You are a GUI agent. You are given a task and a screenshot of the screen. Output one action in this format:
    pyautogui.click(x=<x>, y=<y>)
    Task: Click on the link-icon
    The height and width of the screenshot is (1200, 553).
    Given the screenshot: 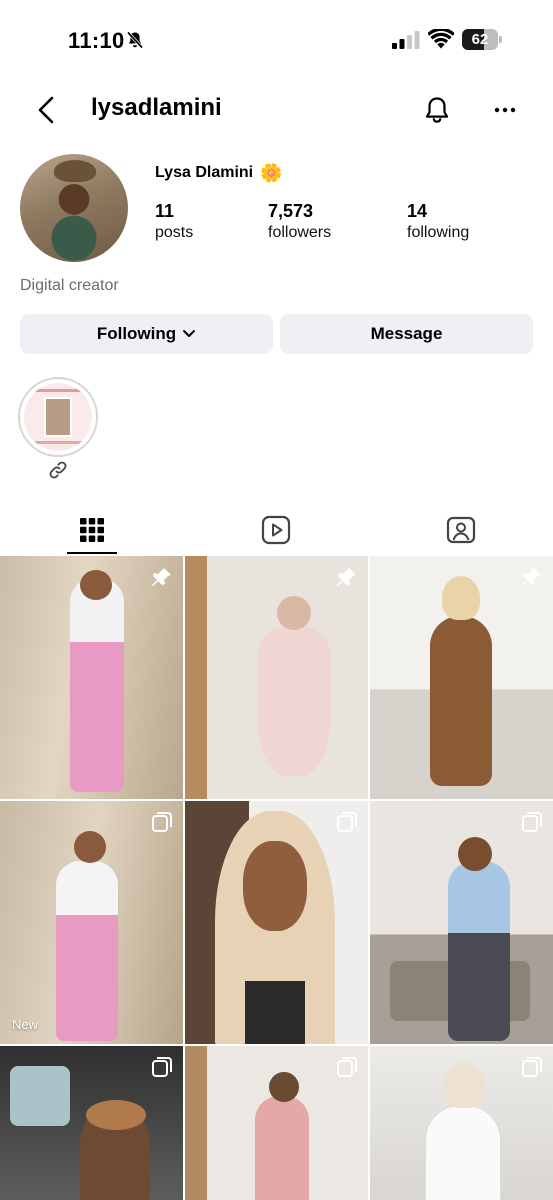 What is the action you would take?
    pyautogui.click(x=58, y=470)
    